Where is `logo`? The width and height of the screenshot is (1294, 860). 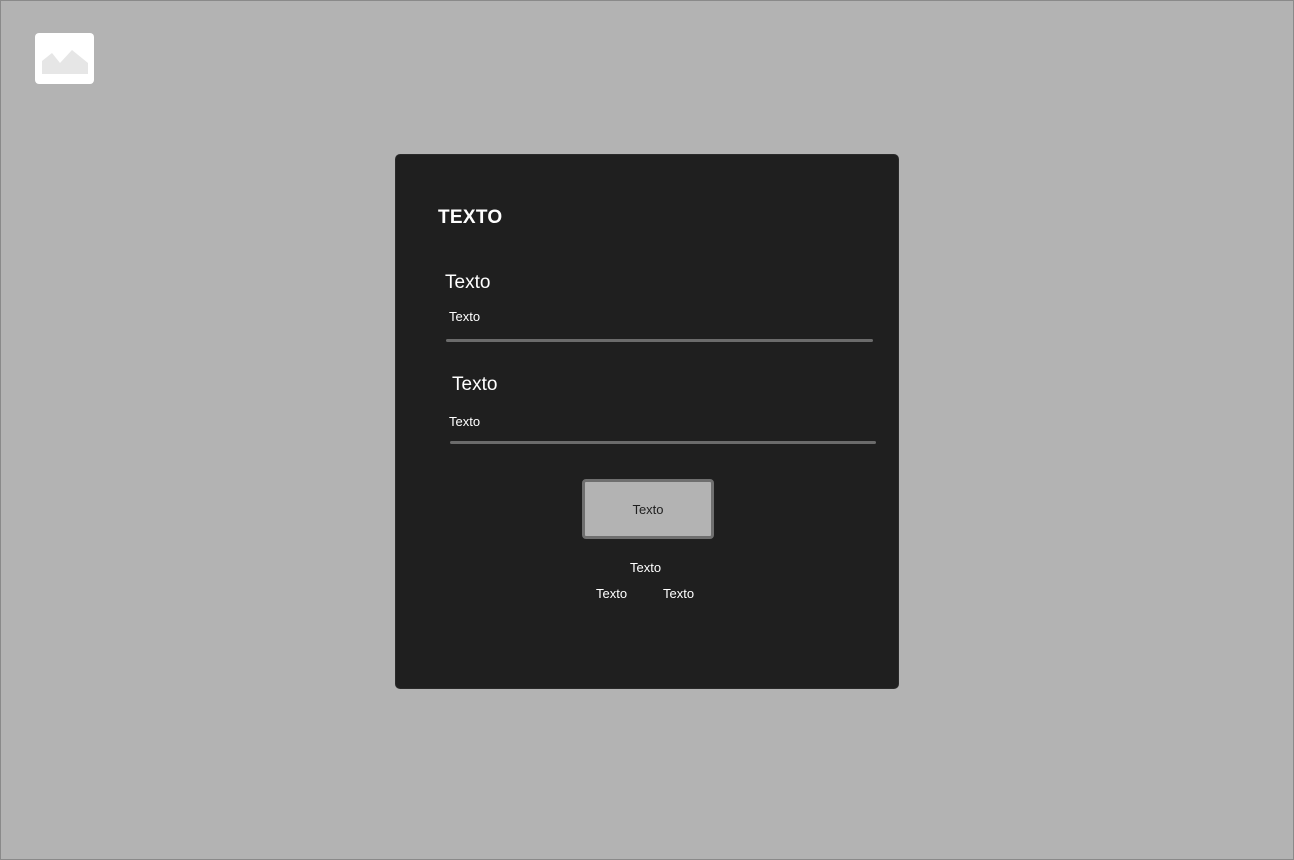
logo is located at coordinates (64, 58).